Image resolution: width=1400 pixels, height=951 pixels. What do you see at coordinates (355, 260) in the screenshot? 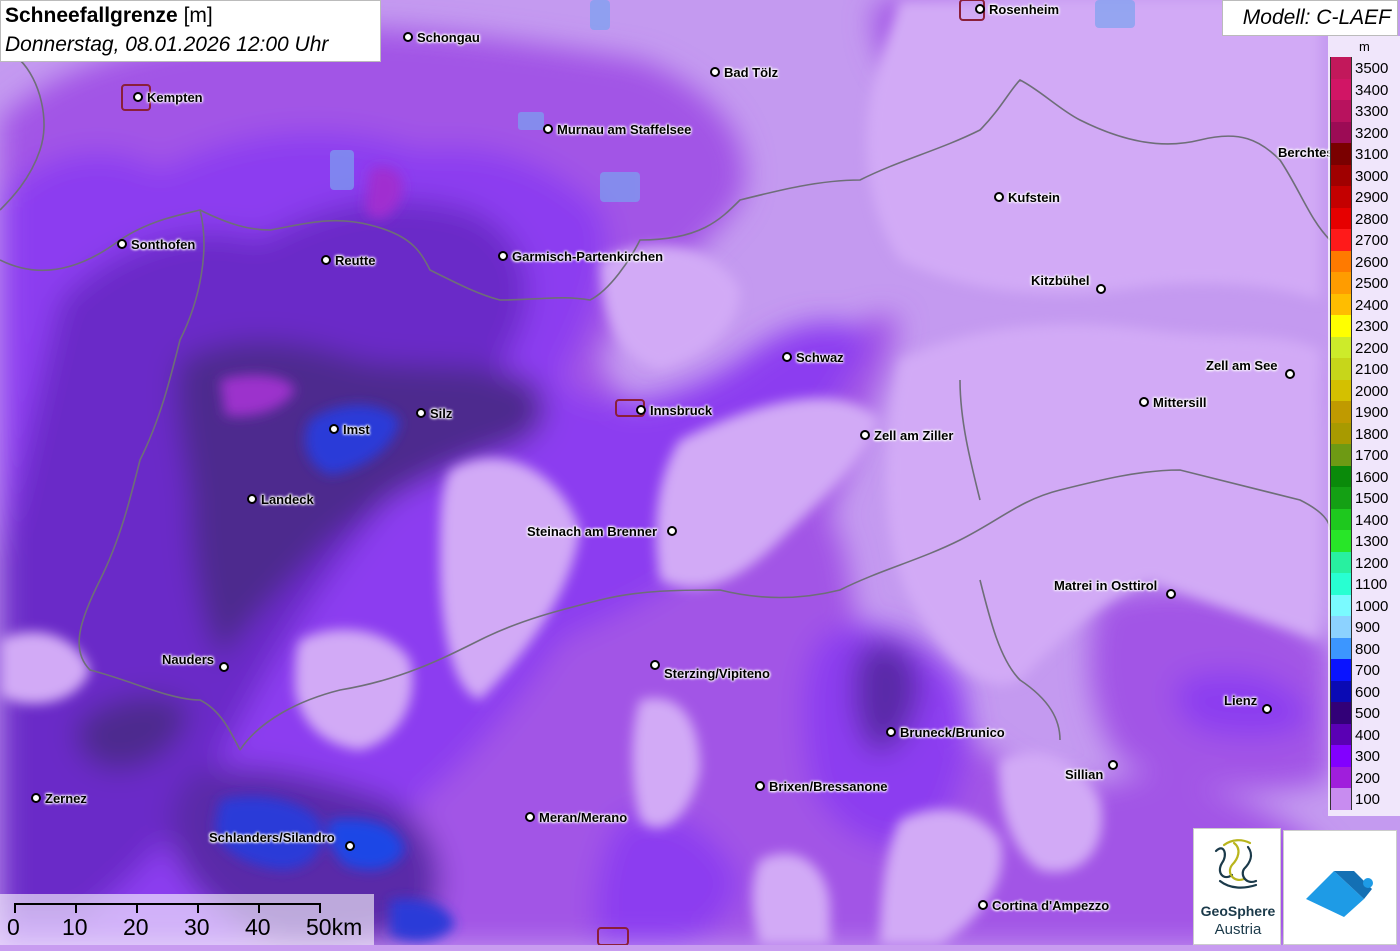
I see `city-label: Reutte` at bounding box center [355, 260].